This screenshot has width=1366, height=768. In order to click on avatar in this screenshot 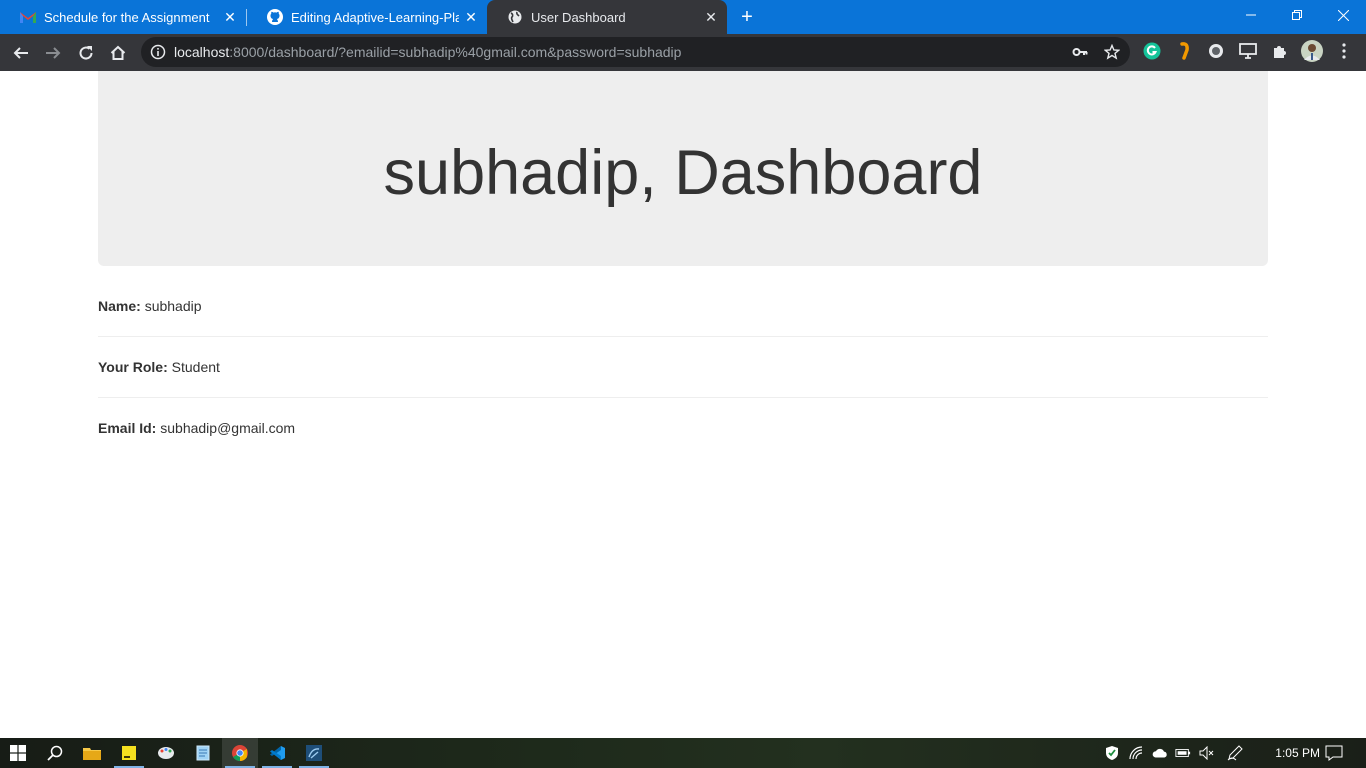, I will do `click(1312, 51)`.